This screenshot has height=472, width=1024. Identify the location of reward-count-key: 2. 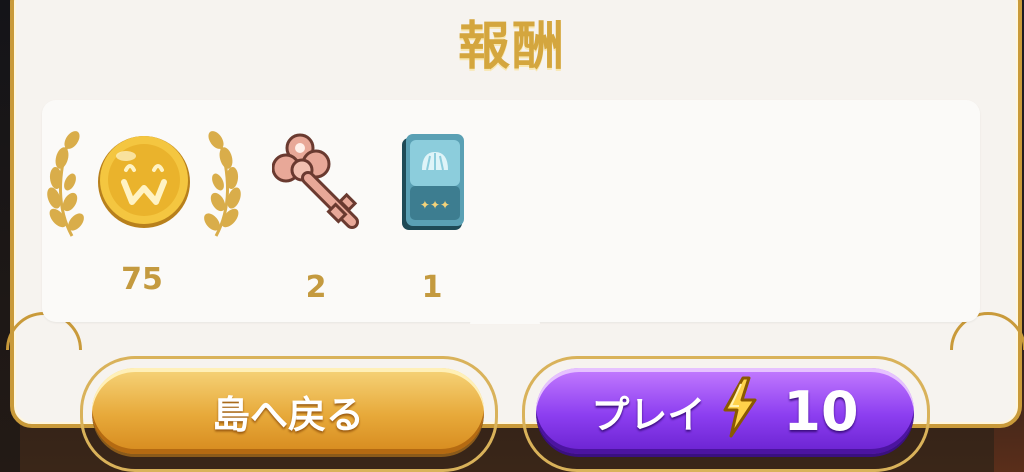
(316, 287).